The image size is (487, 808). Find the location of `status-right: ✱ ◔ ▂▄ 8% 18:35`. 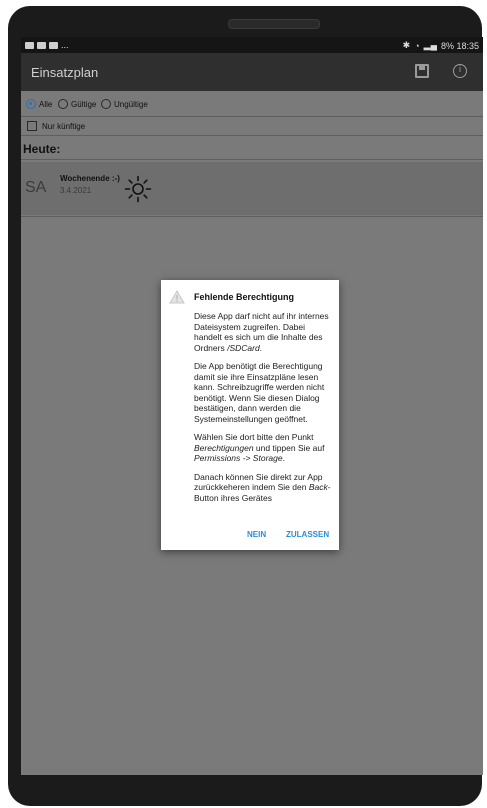

status-right: ✱ ◔ ▂▄ 8% 18:35 is located at coordinates (441, 45).